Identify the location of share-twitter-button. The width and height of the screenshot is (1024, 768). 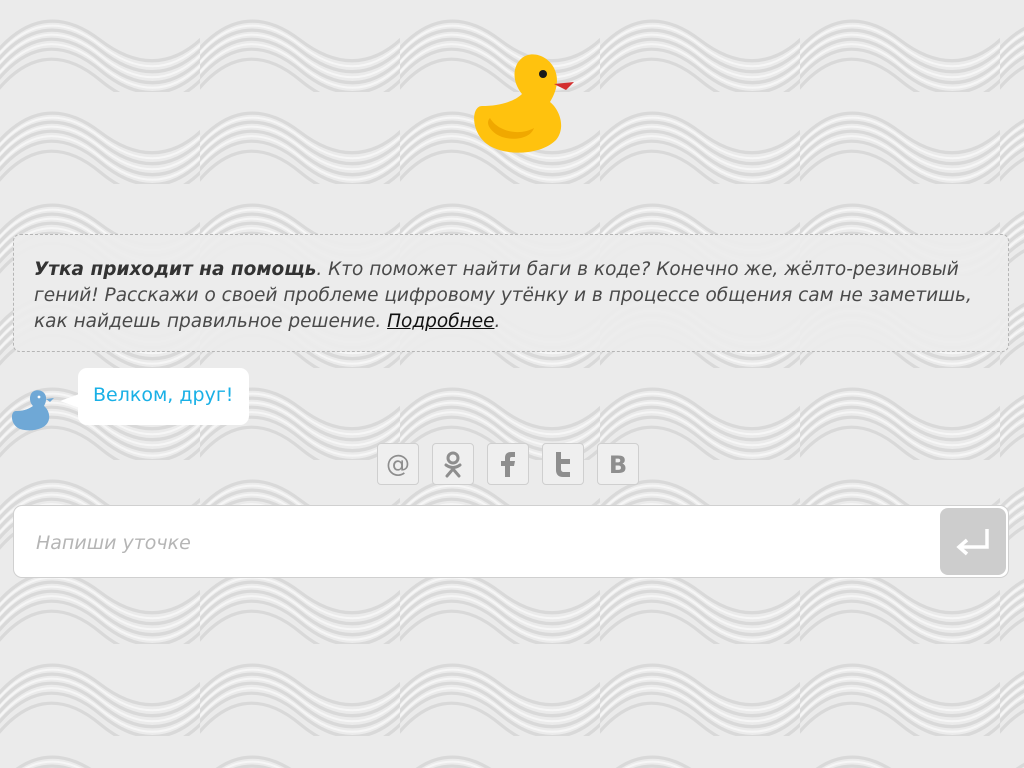
(563, 464).